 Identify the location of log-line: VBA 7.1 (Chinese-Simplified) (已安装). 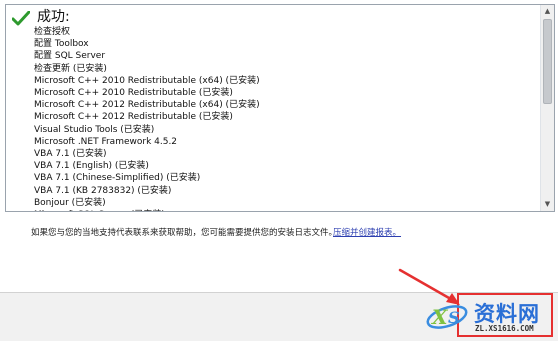
(117, 178).